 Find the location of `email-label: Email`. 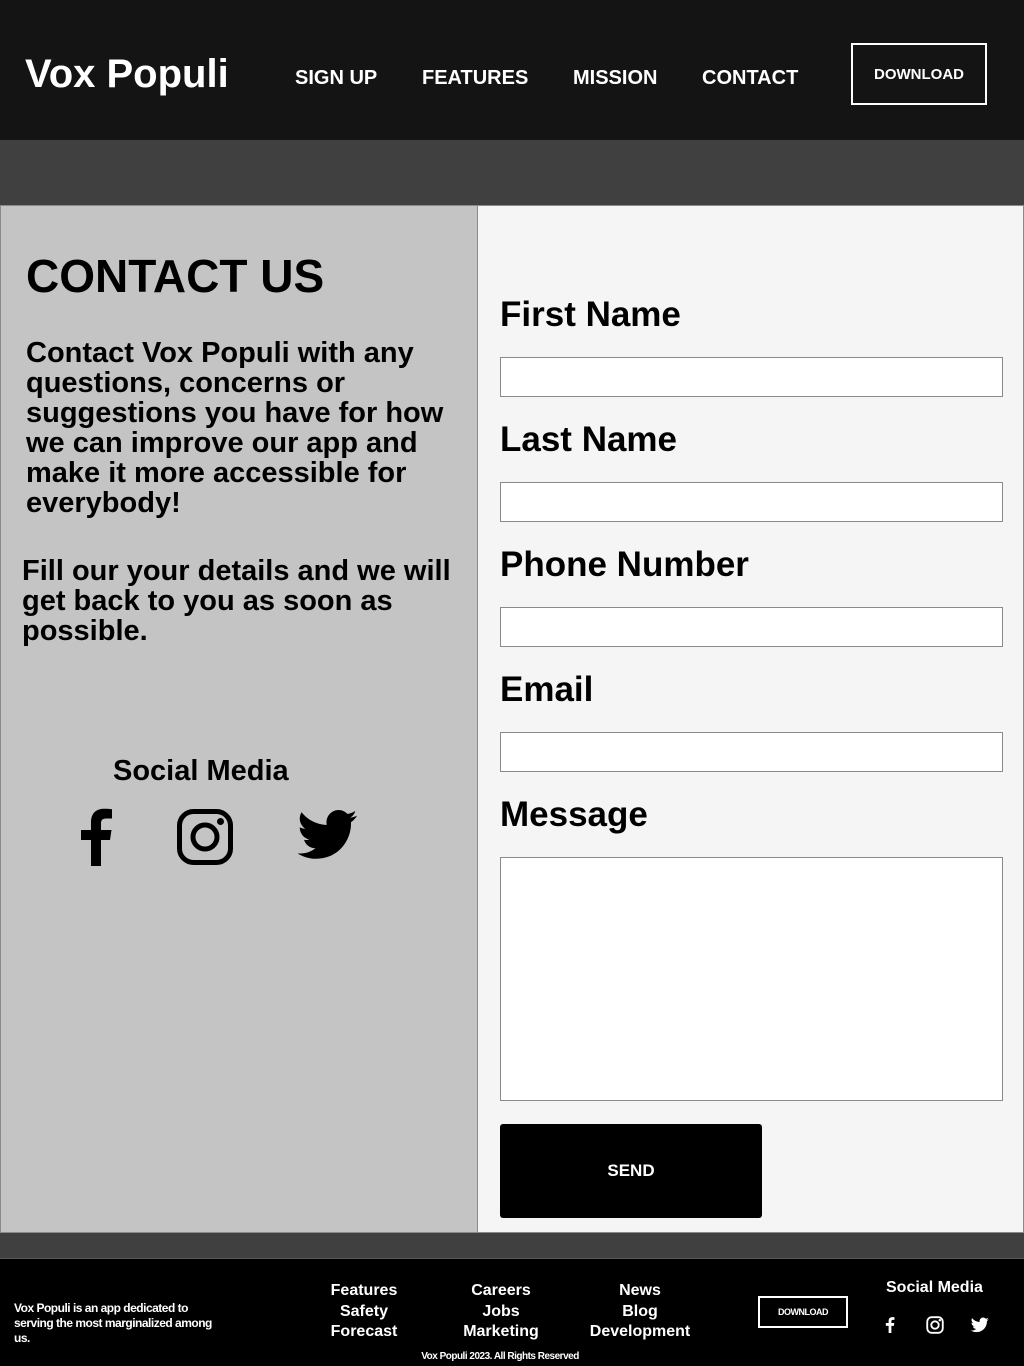

email-label: Email is located at coordinates (547, 689).